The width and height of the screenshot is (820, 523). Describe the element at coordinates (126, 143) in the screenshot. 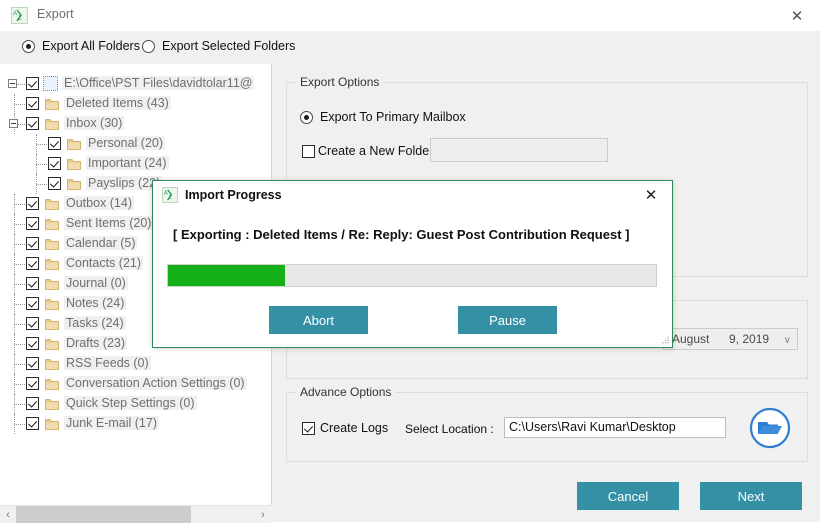

I see `tree-item-label: Personal (20)` at that location.